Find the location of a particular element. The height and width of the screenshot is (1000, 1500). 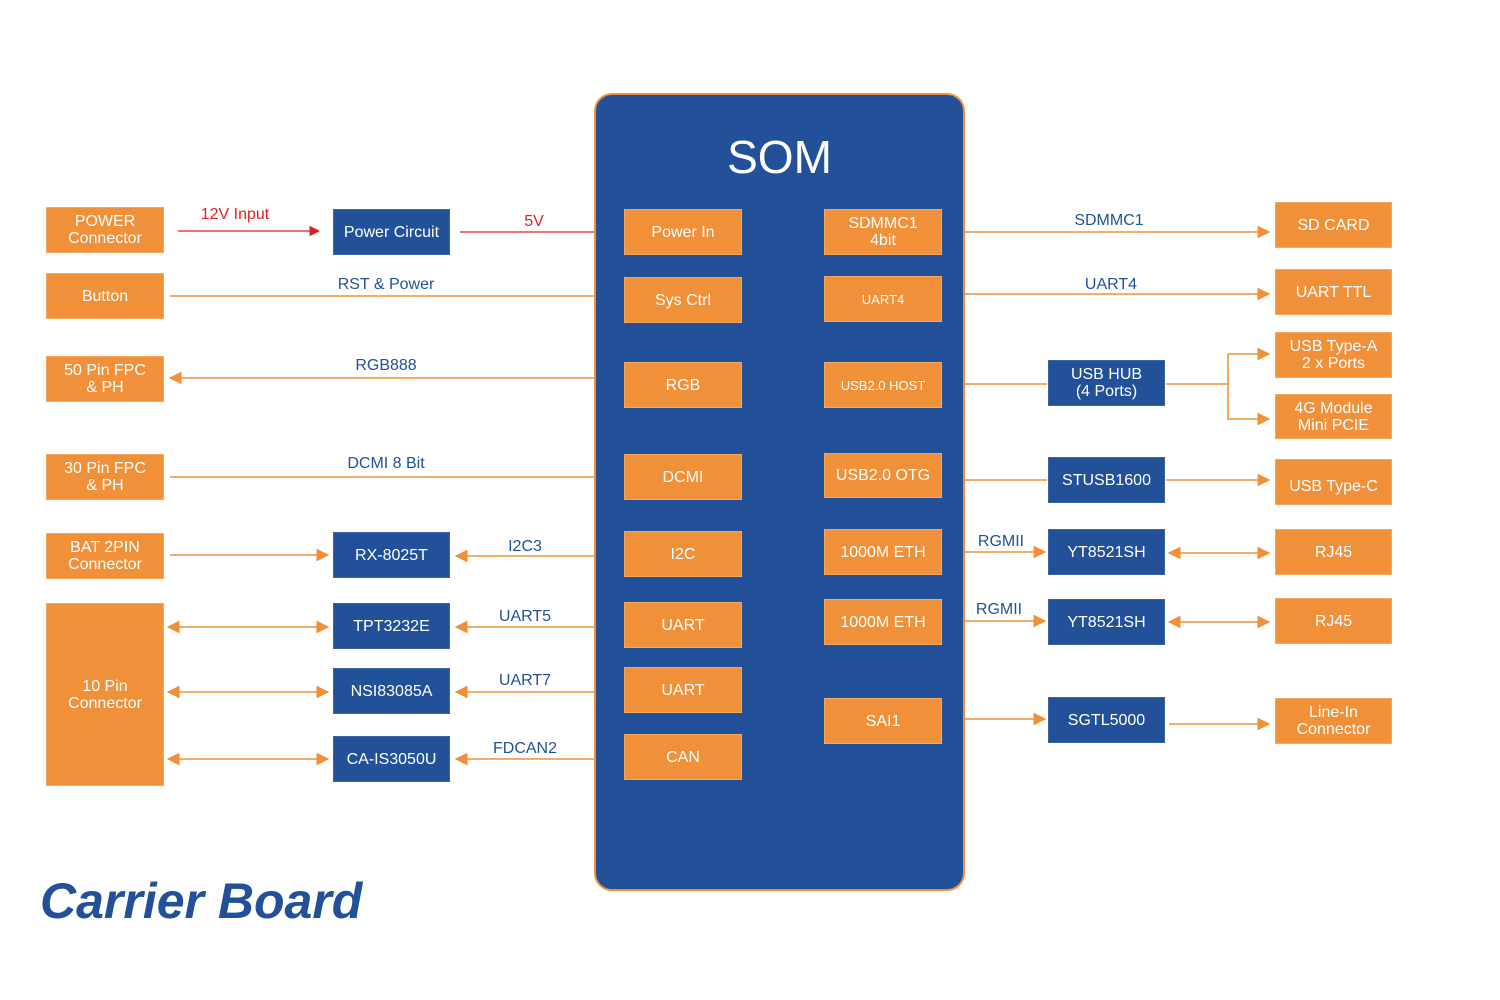

som-uart-2: UART is located at coordinates (683, 690).